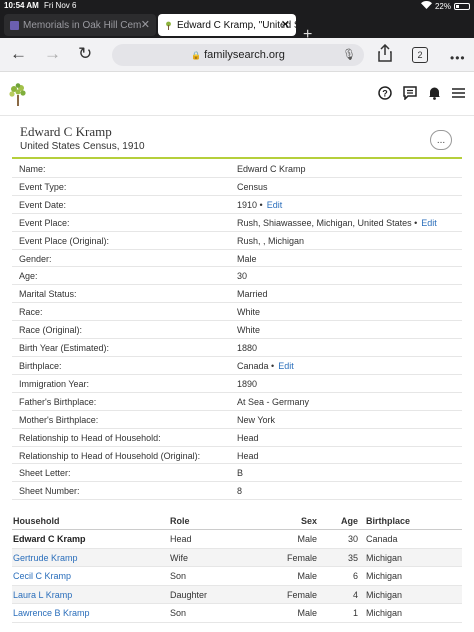  I want to click on messages-icon, so click(410, 95).